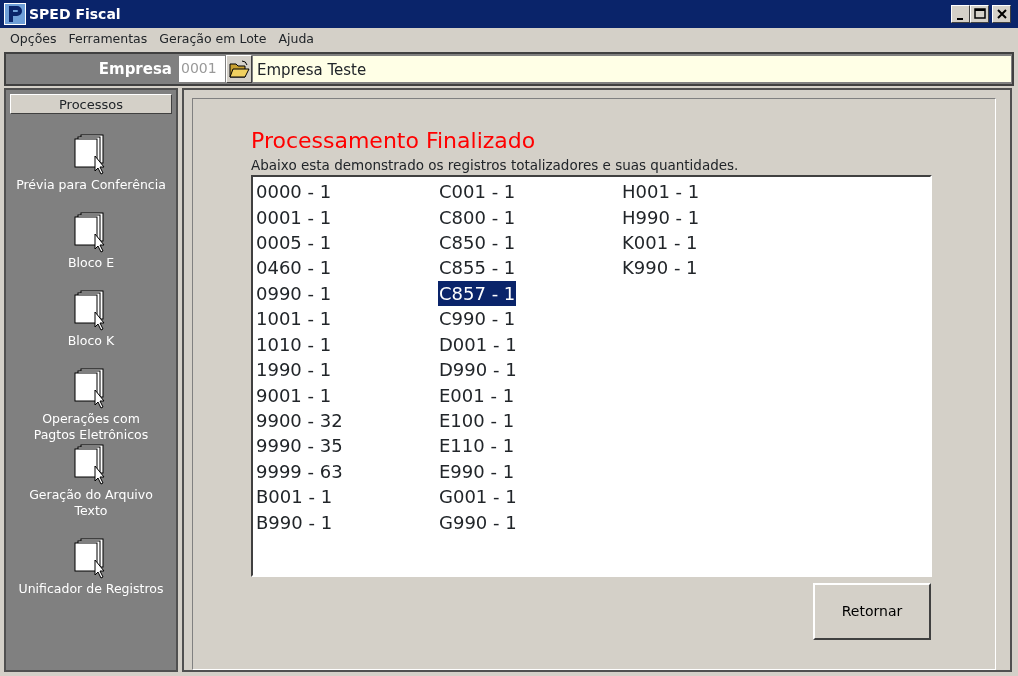 This screenshot has height=676, width=1018. Describe the element at coordinates (299, 471) in the screenshot. I see `list-item: 9999 - 63` at that location.